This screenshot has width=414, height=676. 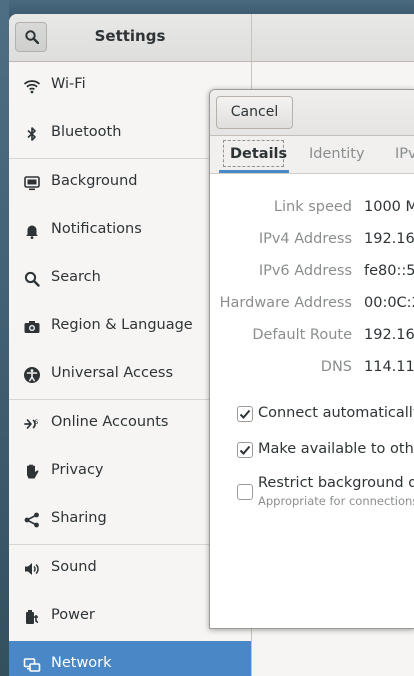 What do you see at coordinates (94, 181) in the screenshot?
I see `sidebar-item-label: Background` at bounding box center [94, 181].